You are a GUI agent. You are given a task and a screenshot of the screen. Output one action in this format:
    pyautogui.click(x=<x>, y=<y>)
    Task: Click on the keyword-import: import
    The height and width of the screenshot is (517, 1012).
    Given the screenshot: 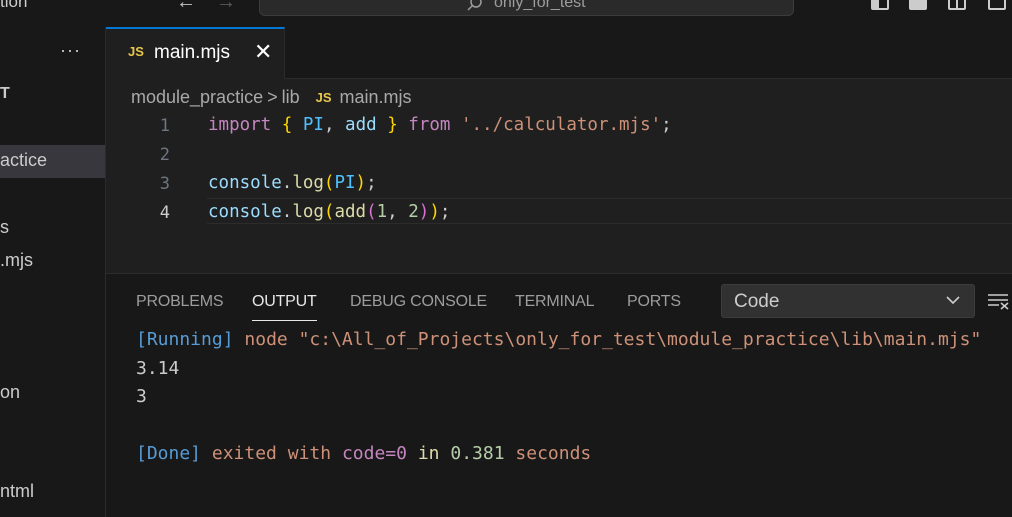 What is the action you would take?
    pyautogui.click(x=240, y=125)
    